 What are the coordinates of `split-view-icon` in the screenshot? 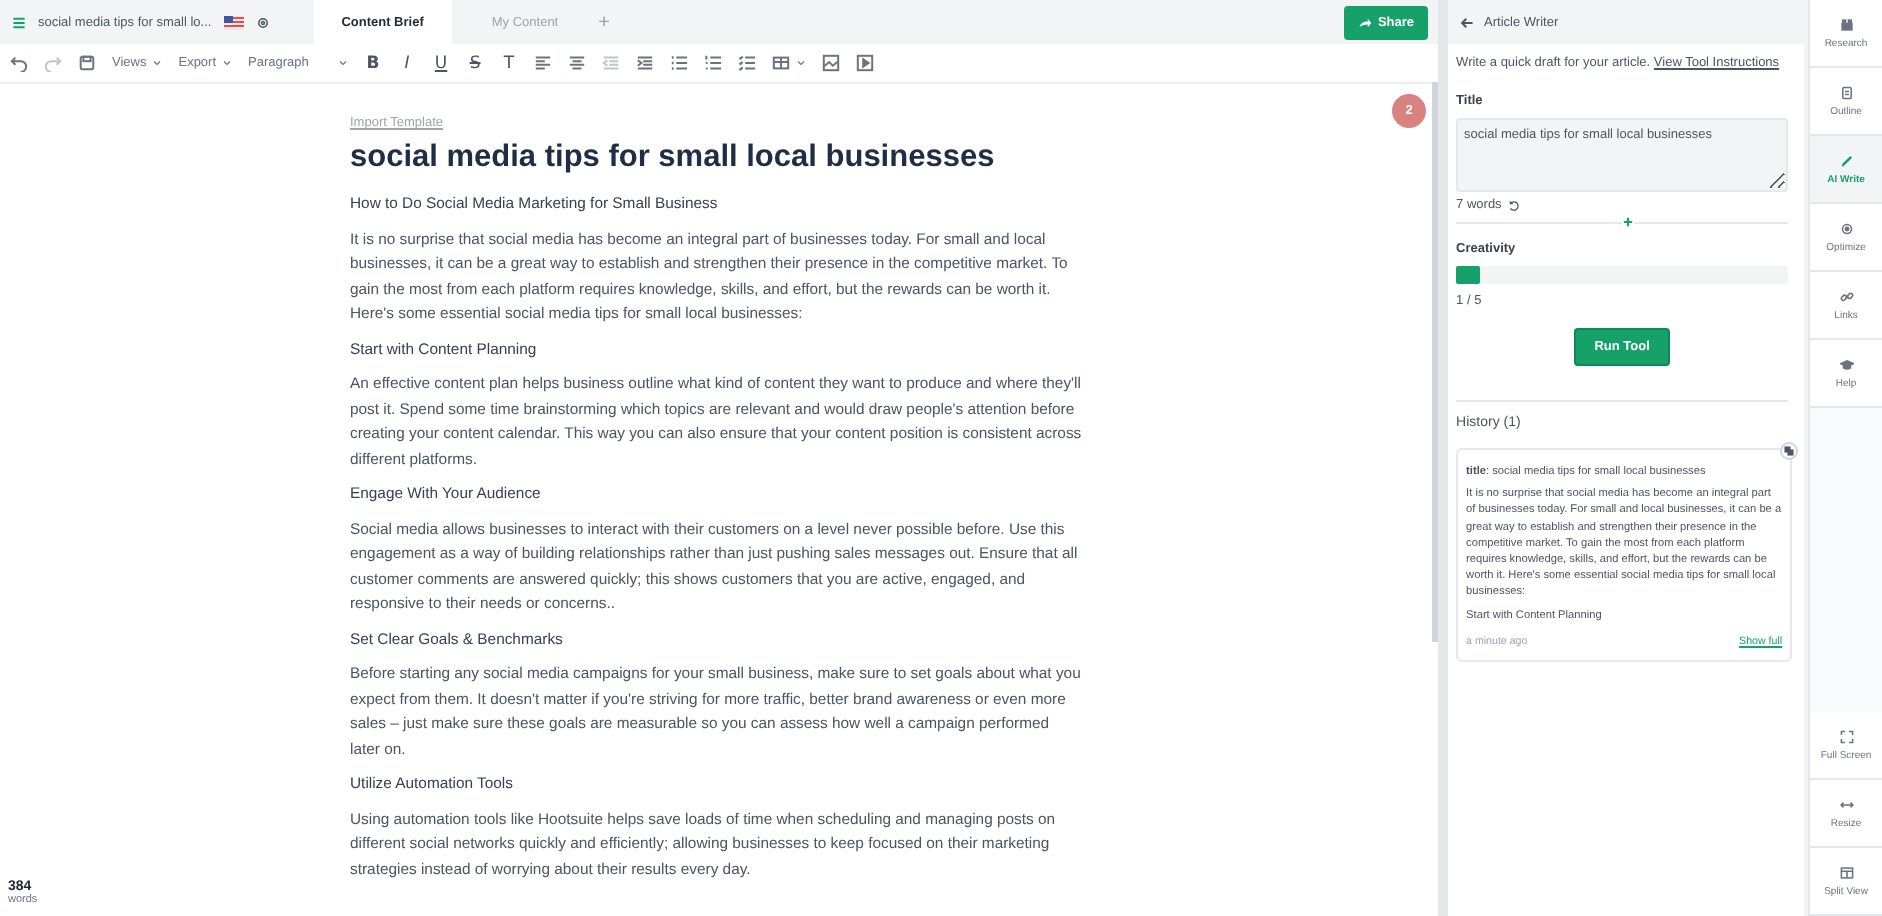 It's located at (1846, 872).